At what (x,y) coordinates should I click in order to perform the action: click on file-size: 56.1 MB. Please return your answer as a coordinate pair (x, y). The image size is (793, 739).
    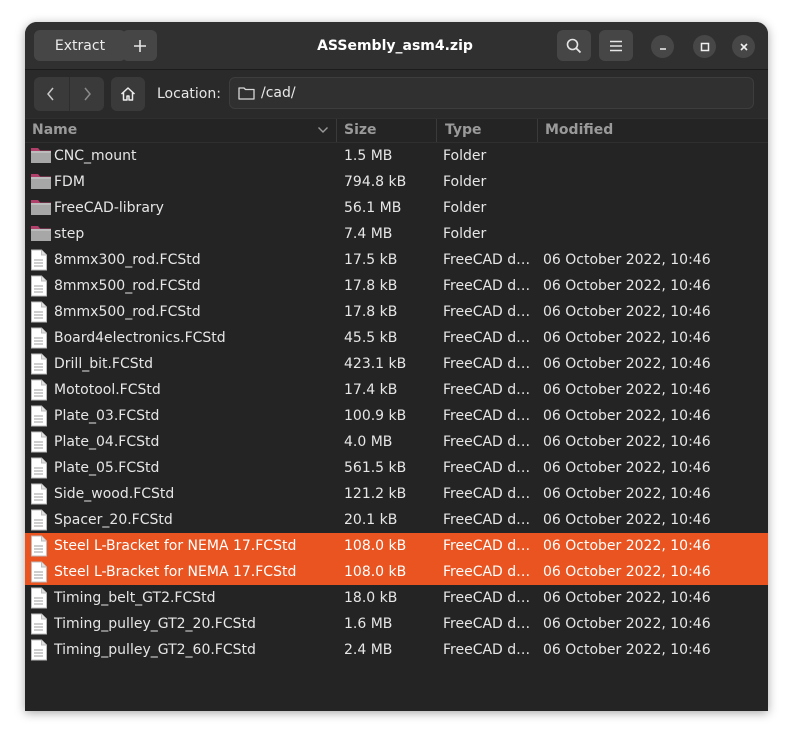
    Looking at the image, I should click on (373, 208).